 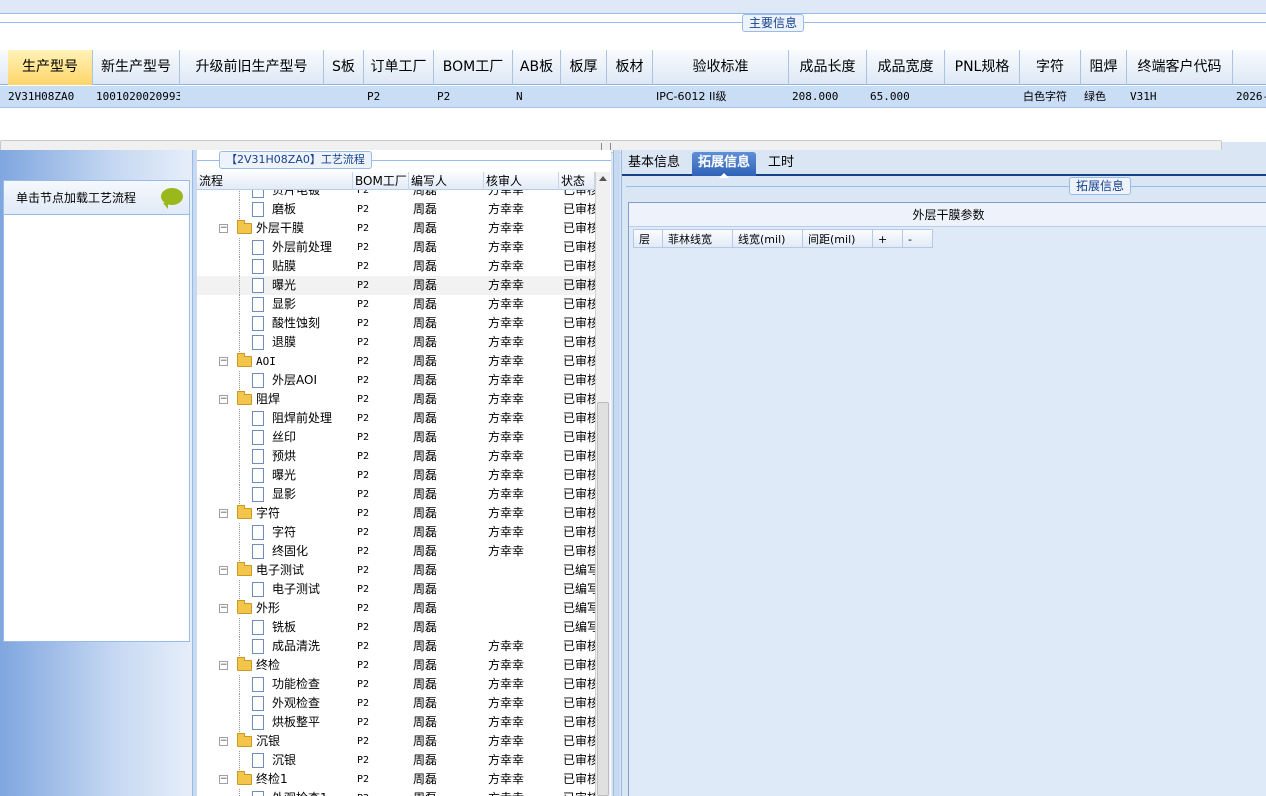 I want to click on process-step-name: 铣板, so click(x=284, y=627).